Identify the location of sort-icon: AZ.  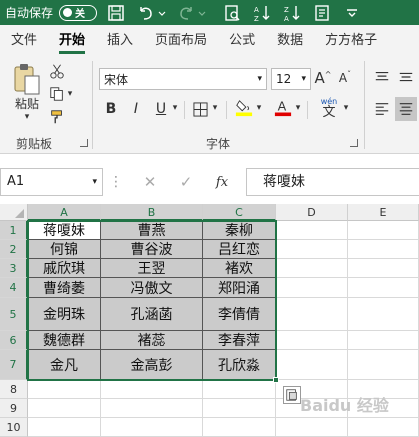
(262, 13).